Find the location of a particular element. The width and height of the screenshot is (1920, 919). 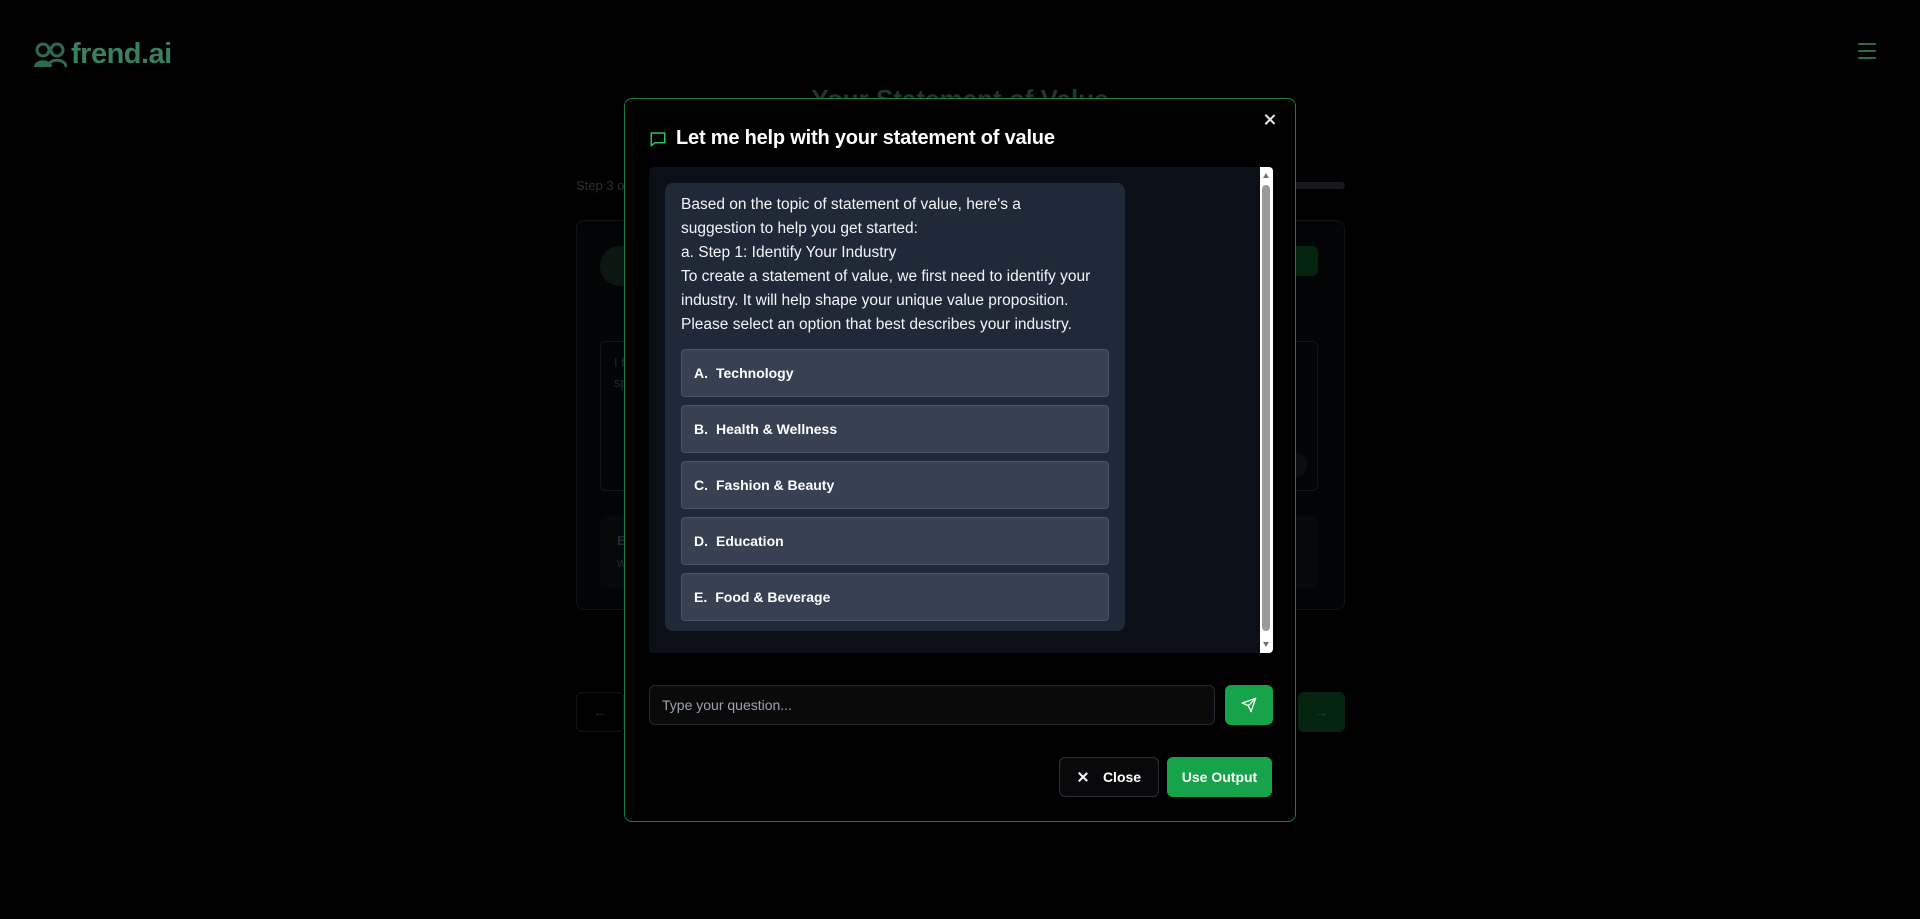

modal-header: Let me help with your statement of value is located at coordinates (852, 138).